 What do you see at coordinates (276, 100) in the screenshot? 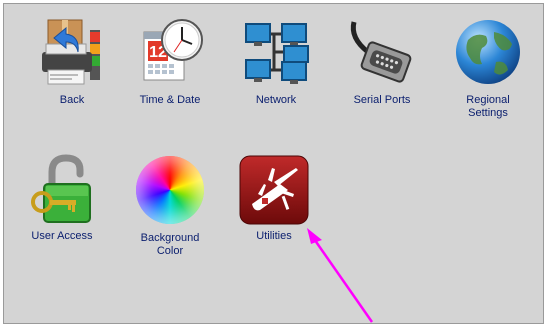
I see `network-label: Network` at bounding box center [276, 100].